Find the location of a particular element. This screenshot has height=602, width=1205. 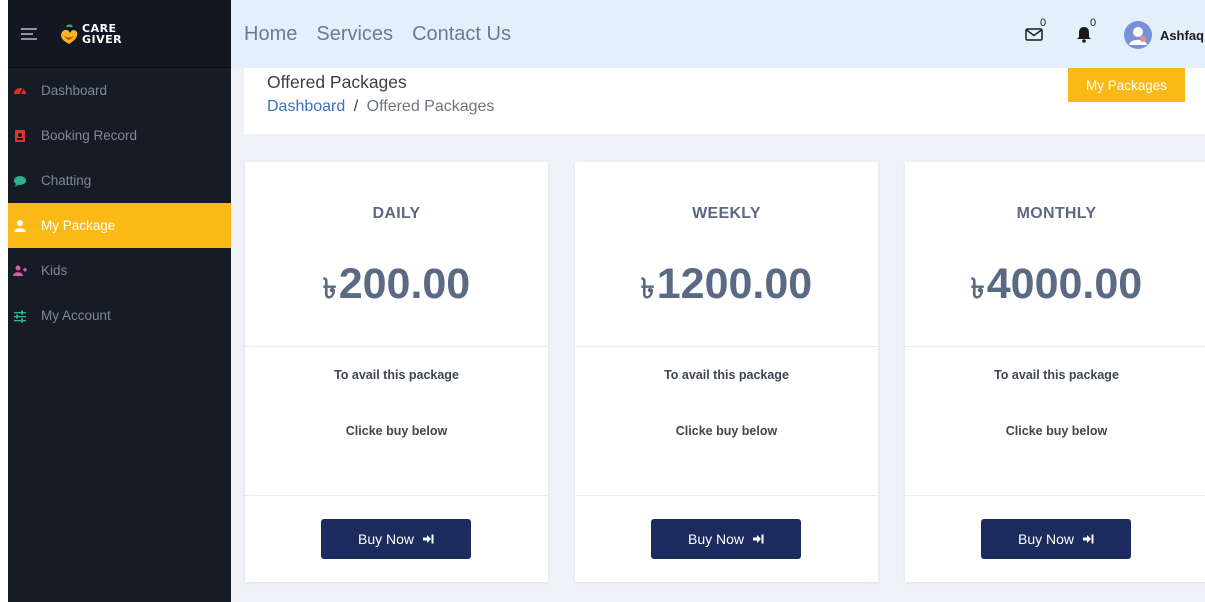

sidebar-item-dashboard: Dashboard is located at coordinates (119, 90).